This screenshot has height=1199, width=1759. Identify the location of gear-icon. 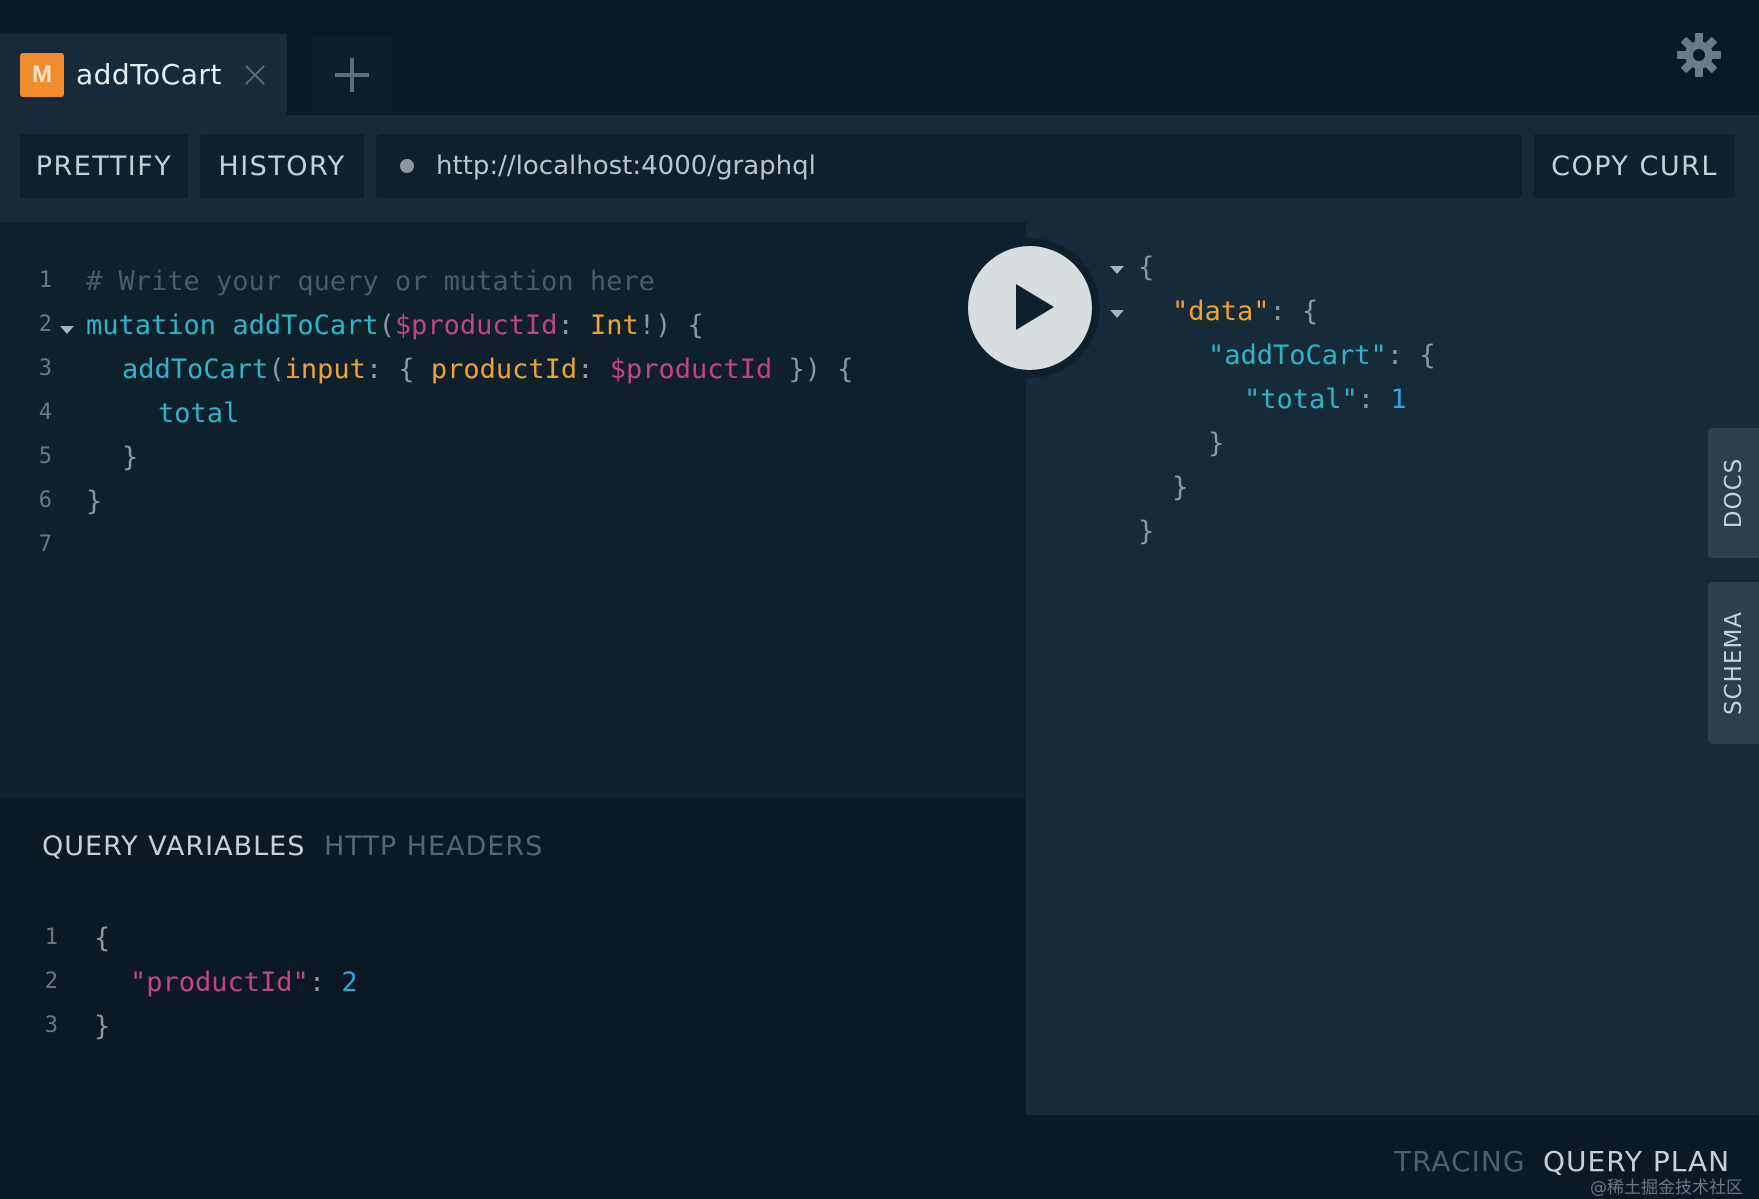
(1699, 55).